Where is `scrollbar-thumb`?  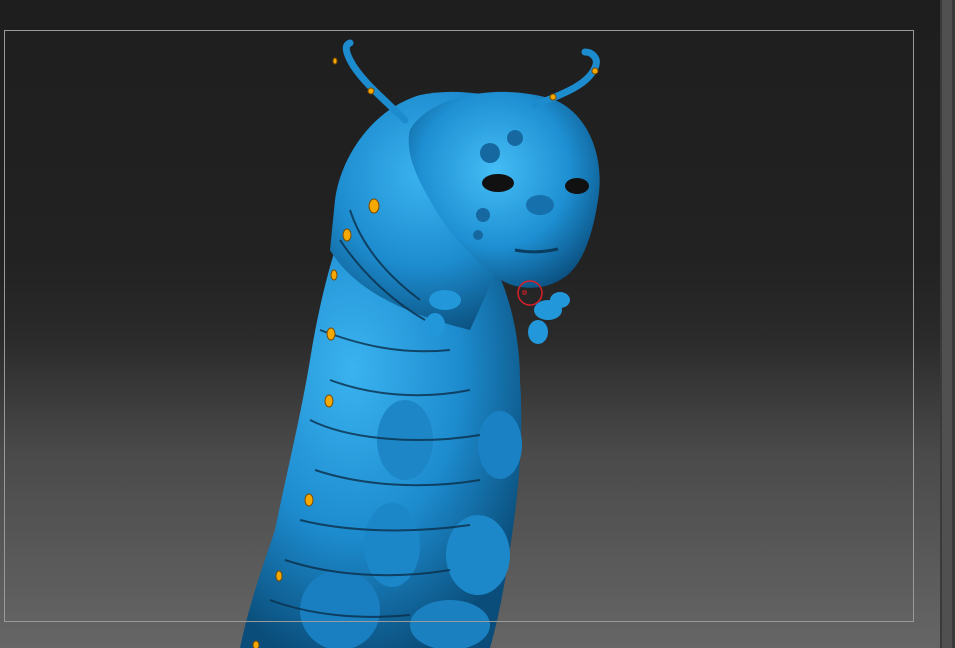 scrollbar-thumb is located at coordinates (947, 324).